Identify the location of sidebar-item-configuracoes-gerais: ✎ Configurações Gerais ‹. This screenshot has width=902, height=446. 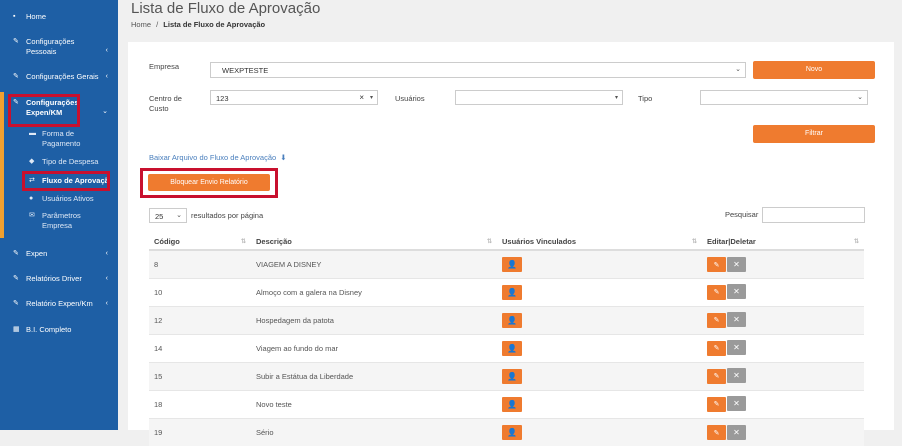
(59, 77).